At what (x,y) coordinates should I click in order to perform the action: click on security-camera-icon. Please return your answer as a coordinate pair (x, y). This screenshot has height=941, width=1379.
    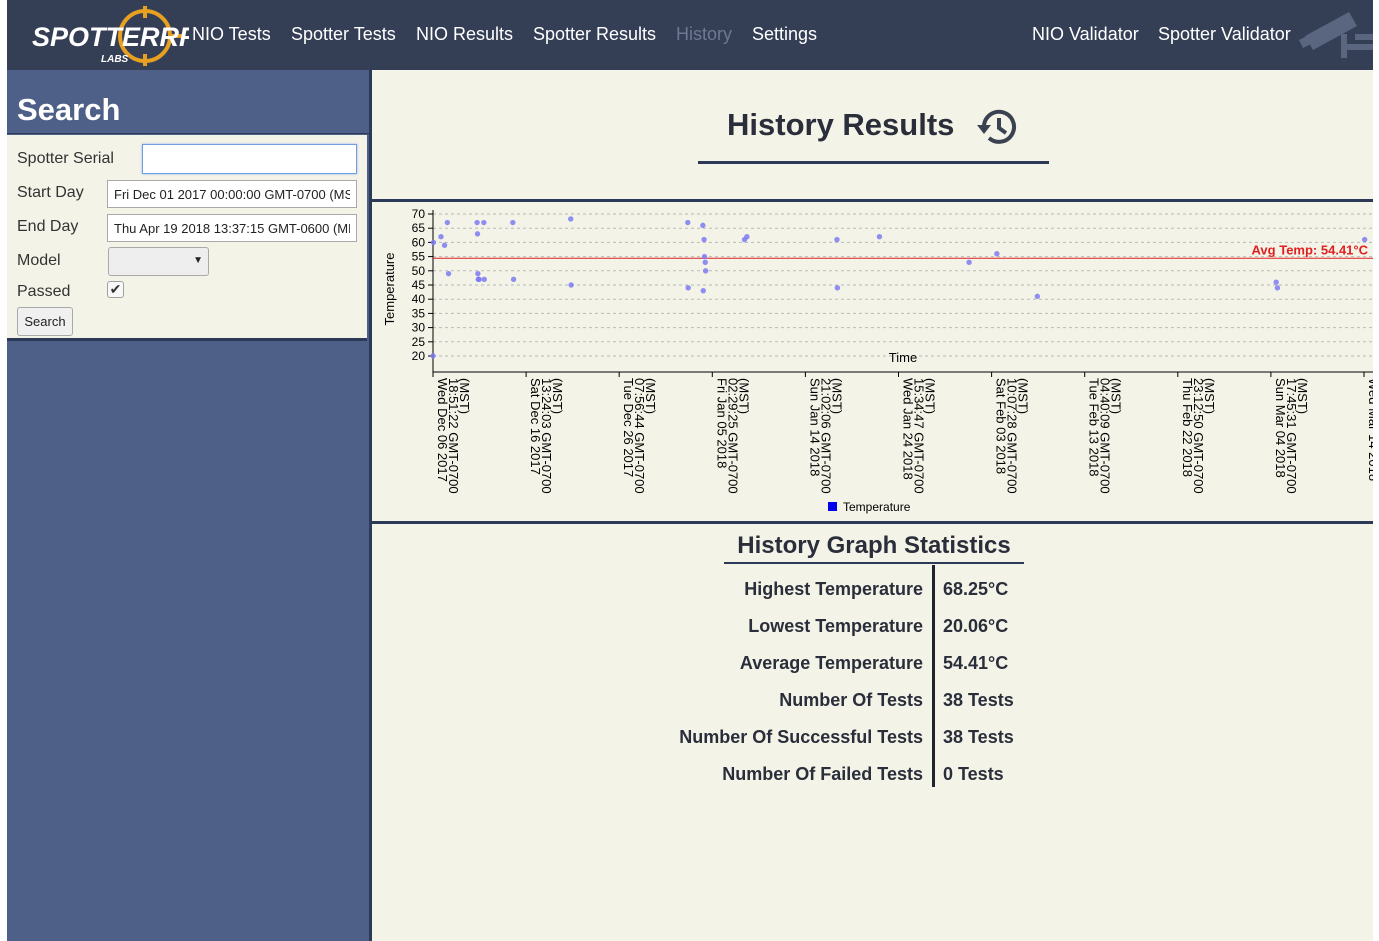
    Looking at the image, I should click on (1336, 35).